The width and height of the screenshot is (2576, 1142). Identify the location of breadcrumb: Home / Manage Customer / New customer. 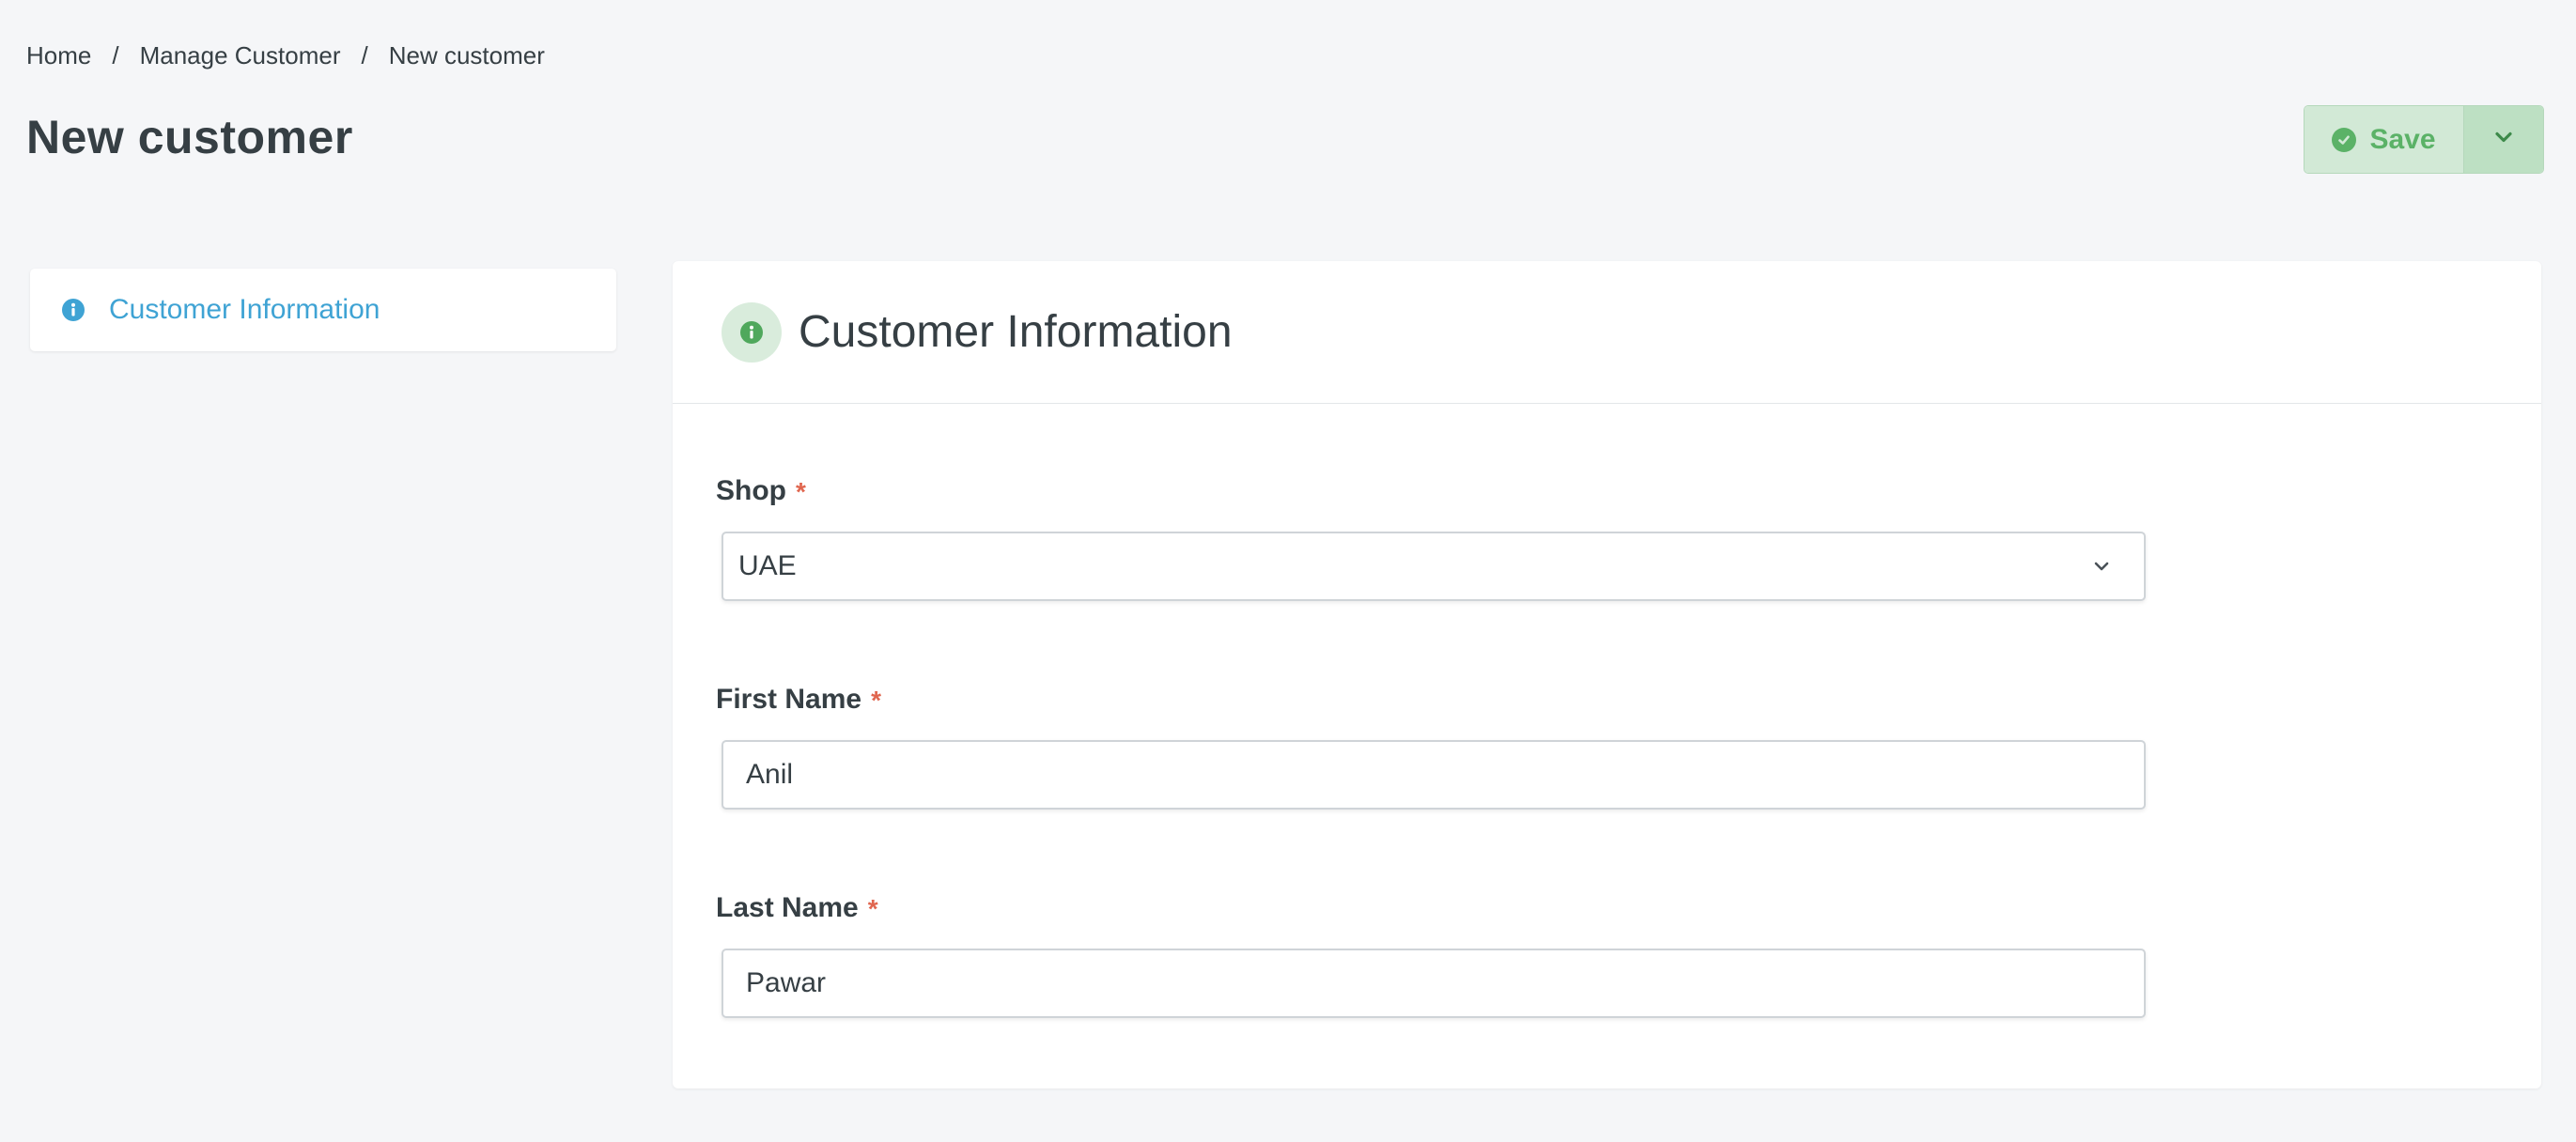
(285, 56).